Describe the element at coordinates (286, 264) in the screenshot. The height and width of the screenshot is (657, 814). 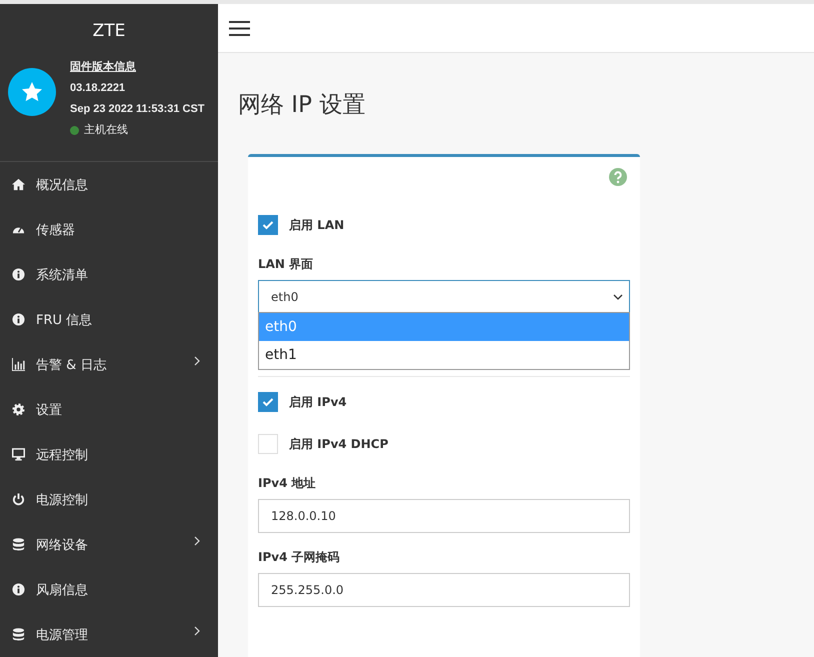
I see `field-label: LAN 界面` at that location.